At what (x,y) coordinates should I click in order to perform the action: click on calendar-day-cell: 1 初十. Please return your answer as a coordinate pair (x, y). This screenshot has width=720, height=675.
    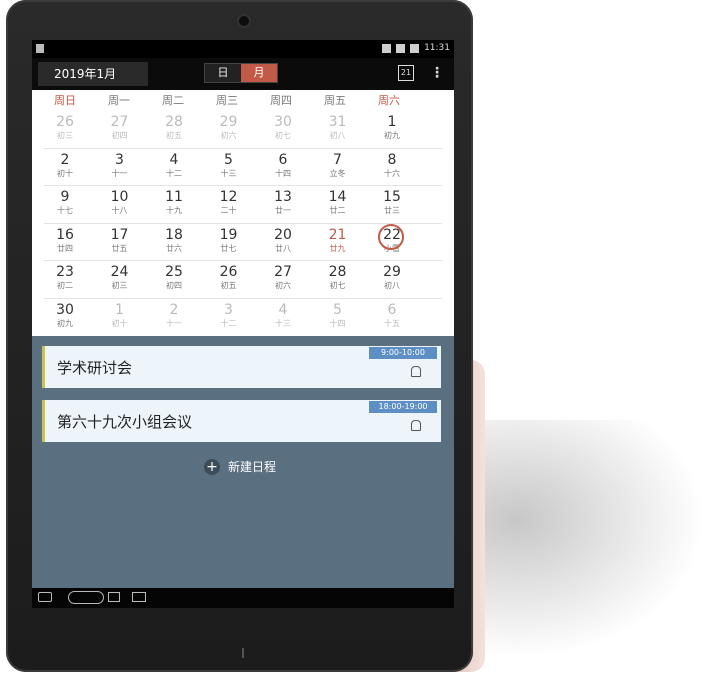
    Looking at the image, I should click on (120, 316).